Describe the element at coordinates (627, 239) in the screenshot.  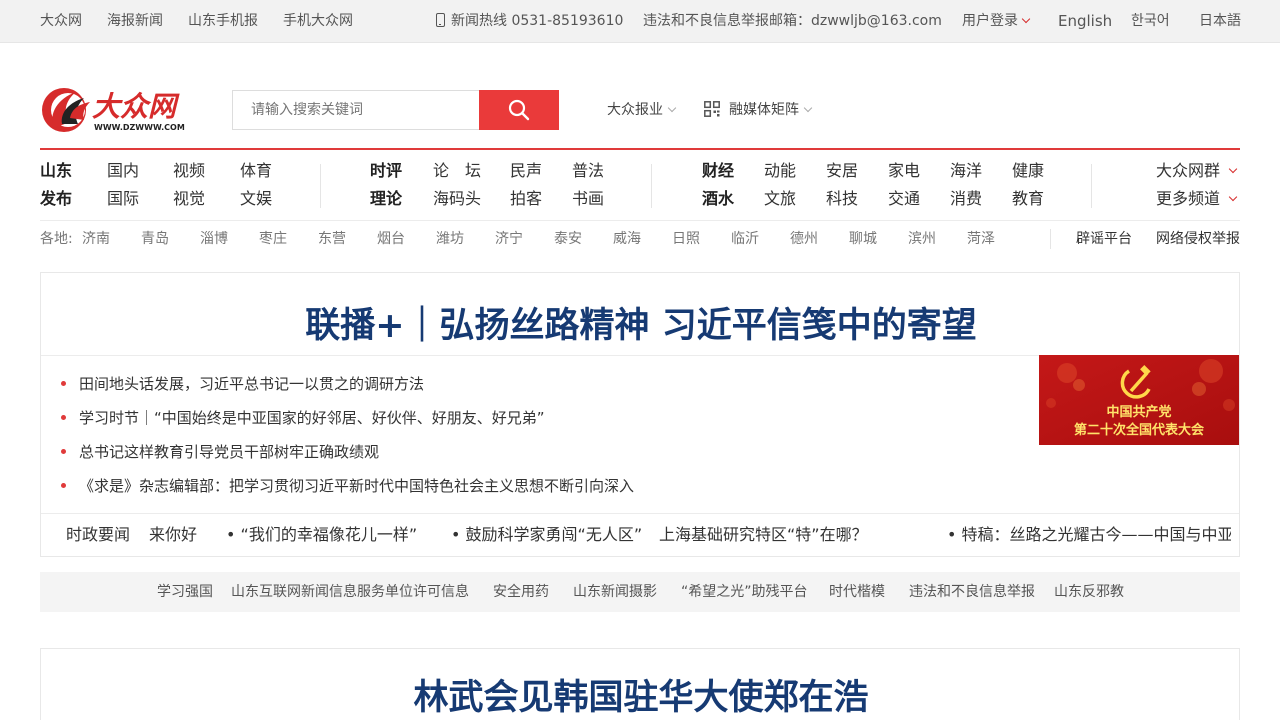
I see `region-link: 威海` at that location.